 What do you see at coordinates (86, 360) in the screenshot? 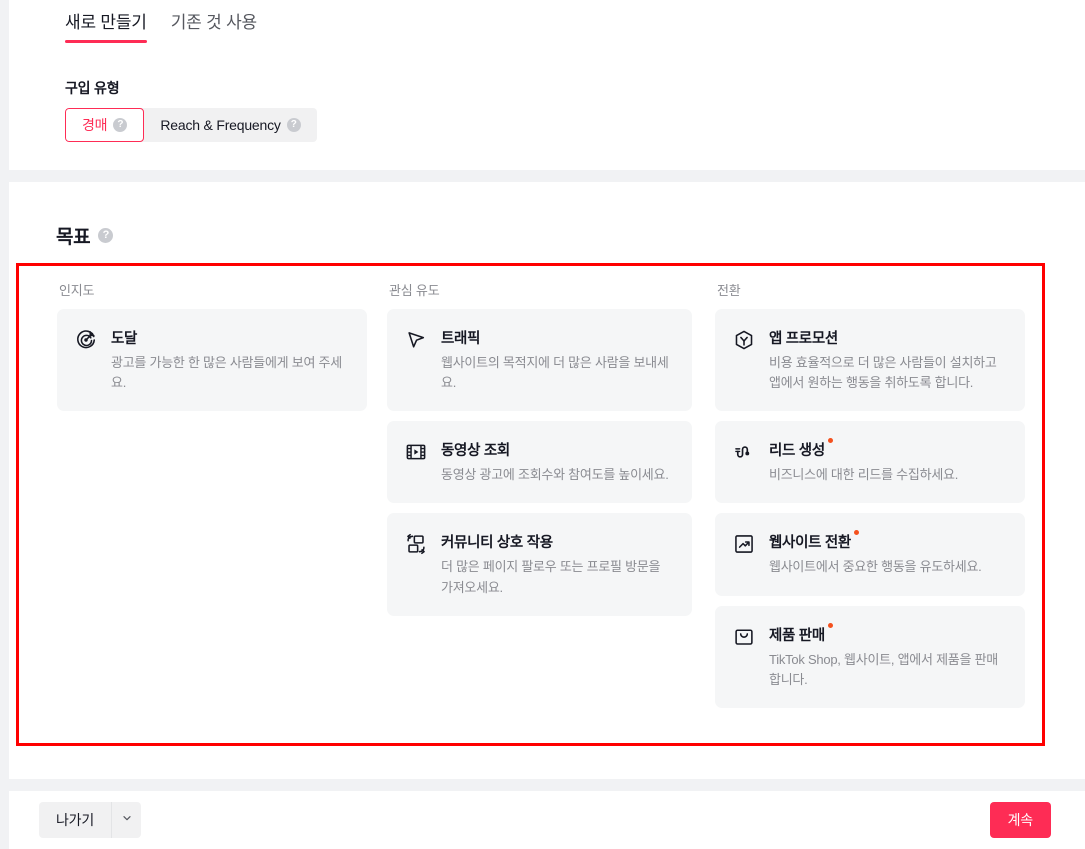
I see `target-icon` at bounding box center [86, 360].